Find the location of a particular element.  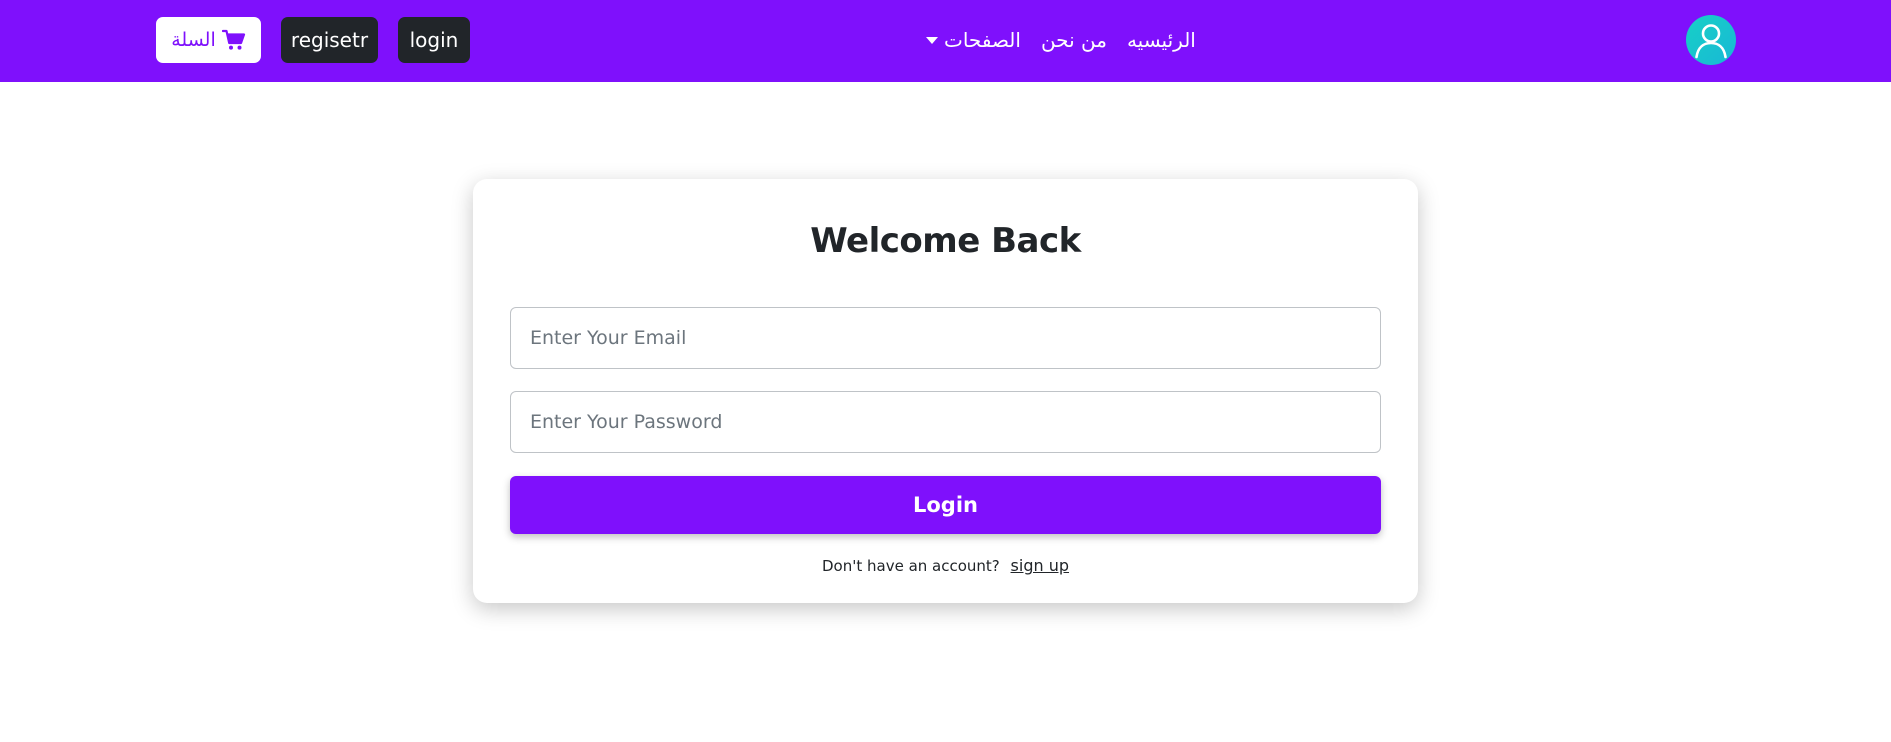

navbar-actions: السلة regisetr login is located at coordinates (313, 40).